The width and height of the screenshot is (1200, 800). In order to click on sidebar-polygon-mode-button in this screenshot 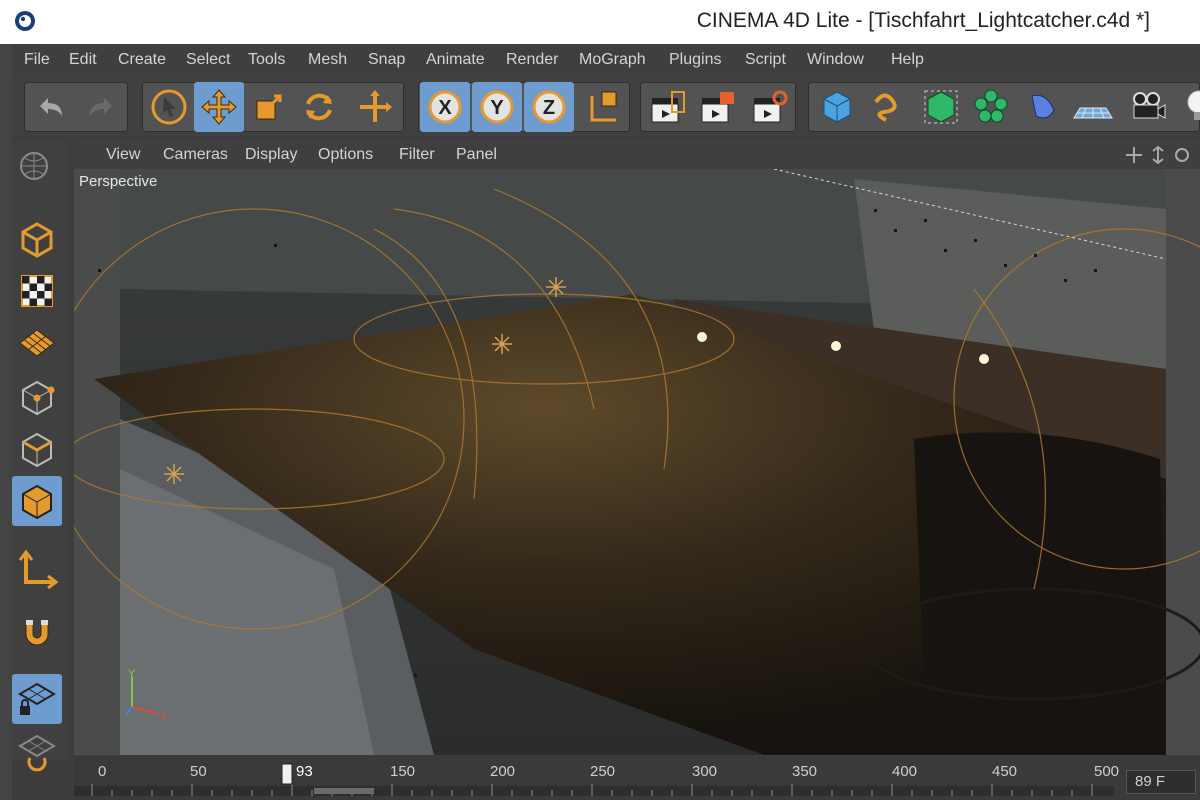, I will do `click(37, 501)`.